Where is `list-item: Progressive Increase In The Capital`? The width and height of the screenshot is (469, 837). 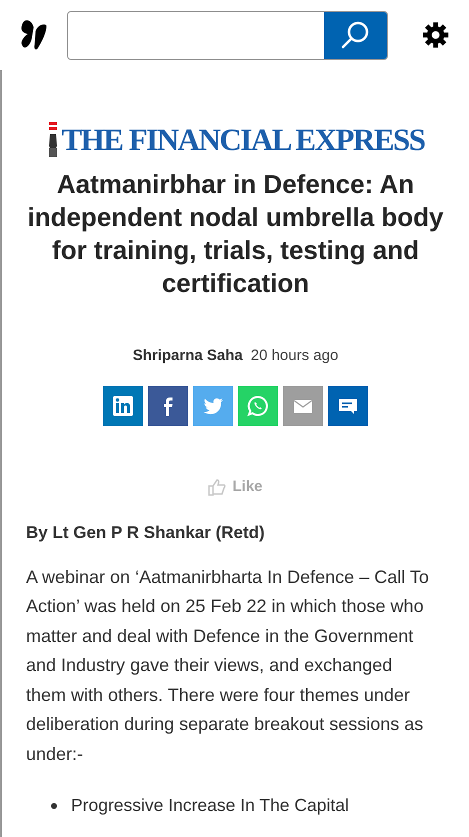 list-item: Progressive Increase In The Capital is located at coordinates (210, 805).